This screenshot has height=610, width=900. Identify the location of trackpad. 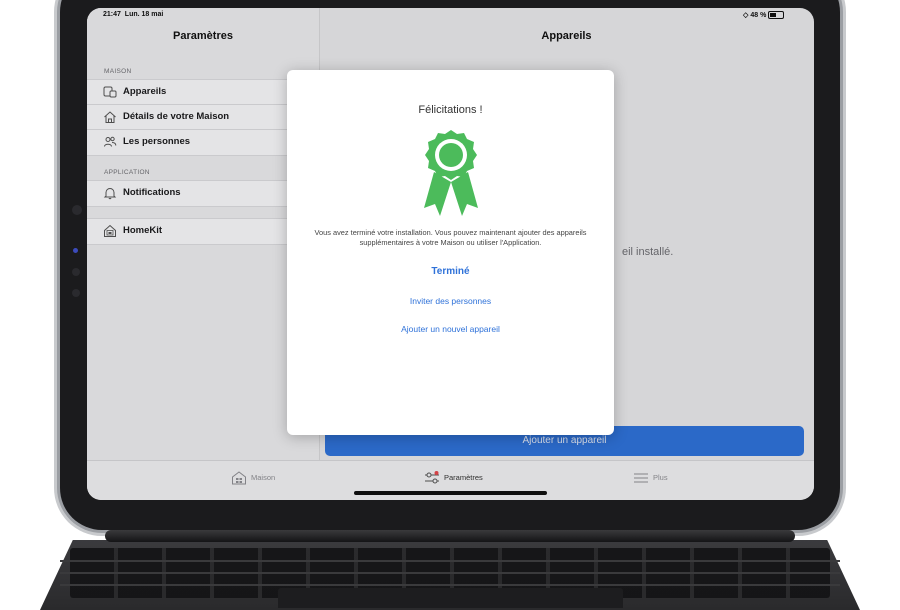
(450, 598).